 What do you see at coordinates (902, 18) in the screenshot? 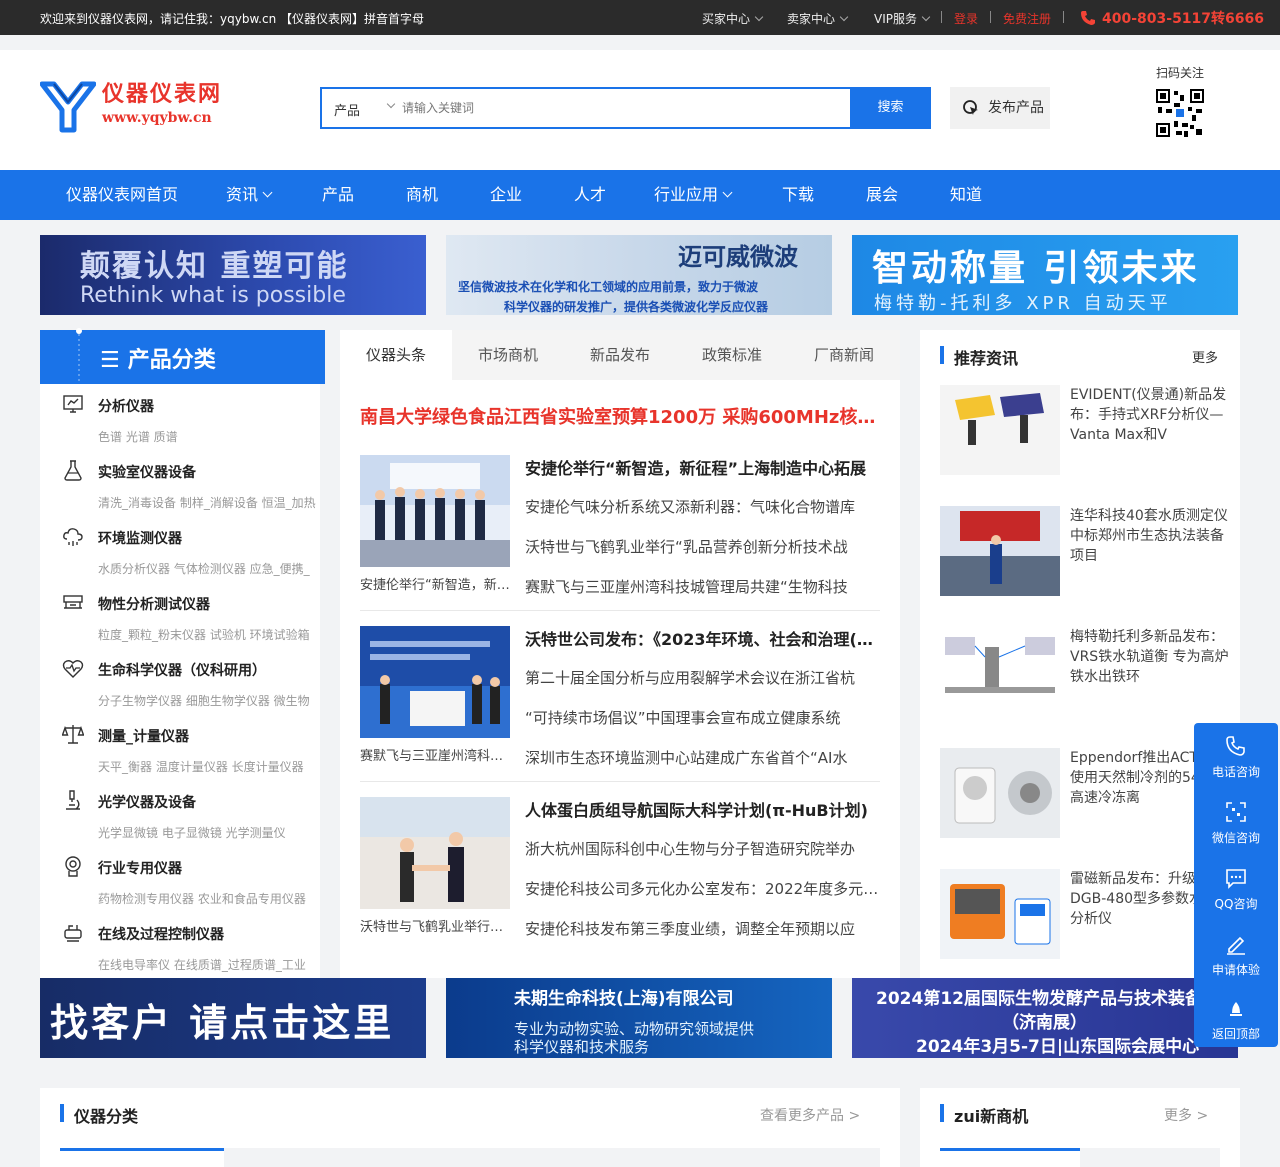
I see `vip-service-link: VIP服务` at bounding box center [902, 18].